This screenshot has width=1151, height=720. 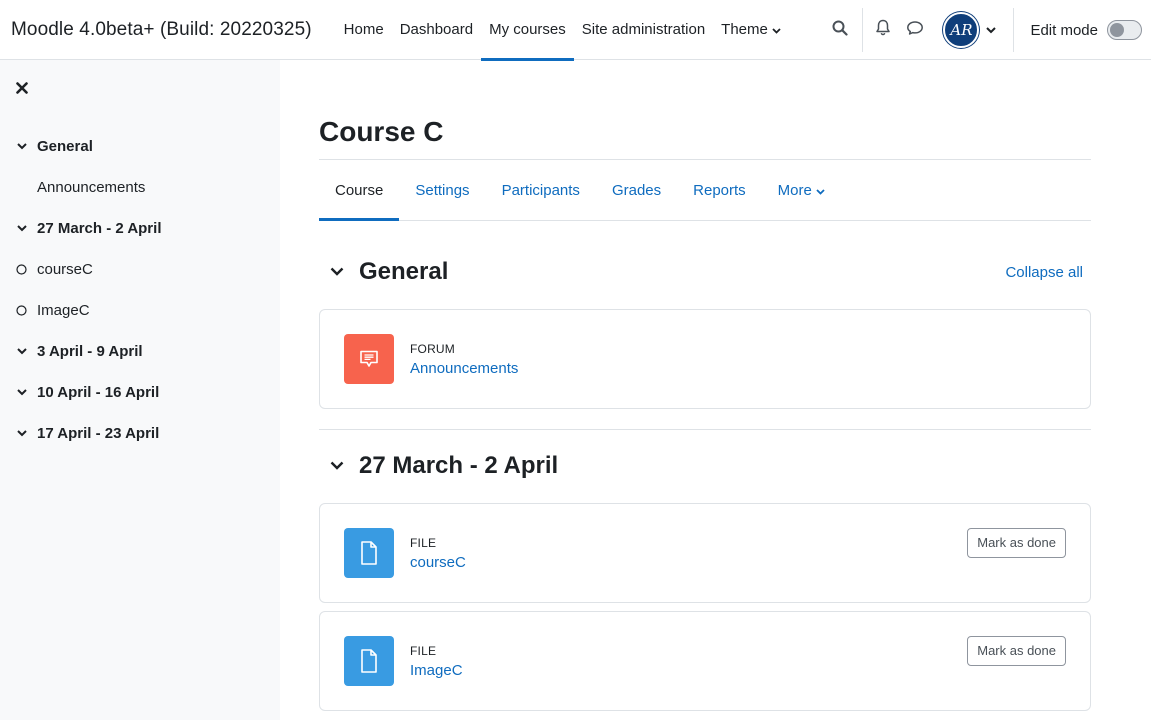 What do you see at coordinates (99, 228) in the screenshot?
I see `section-label: 27 March - 2 April` at bounding box center [99, 228].